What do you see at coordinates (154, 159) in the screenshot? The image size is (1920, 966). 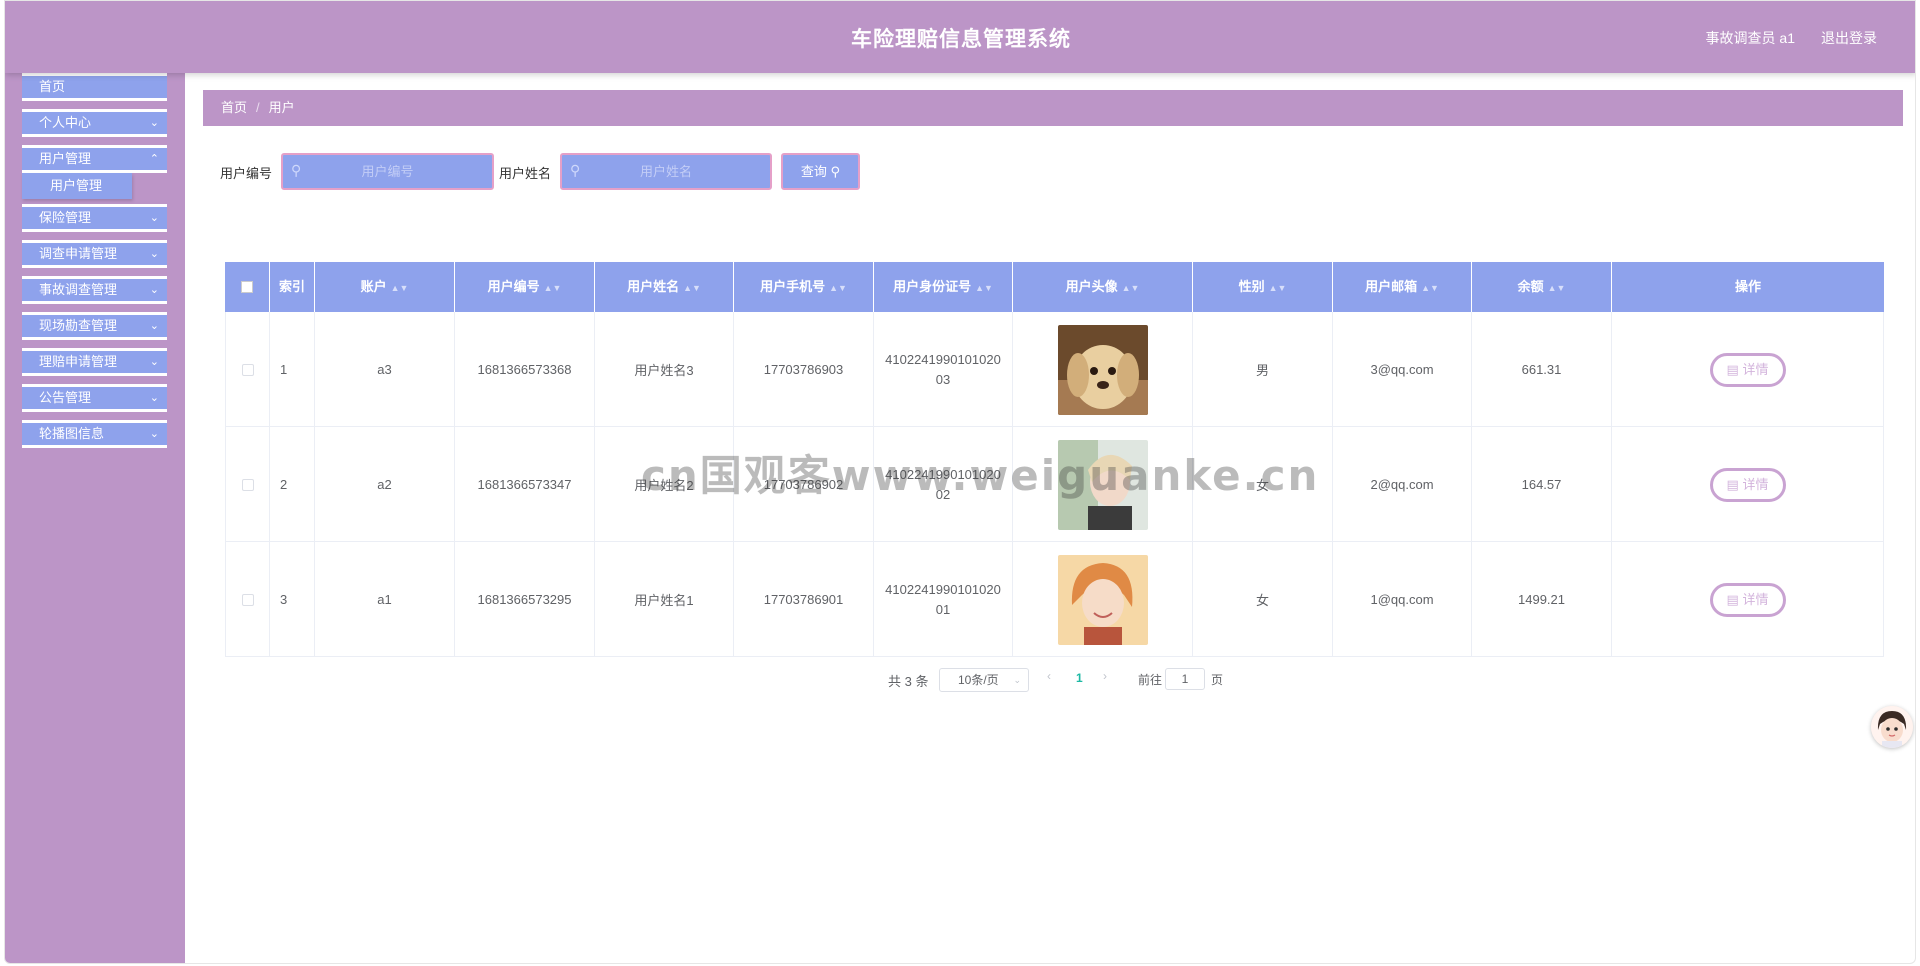 I see `chevron-up-icon: ⌃` at bounding box center [154, 159].